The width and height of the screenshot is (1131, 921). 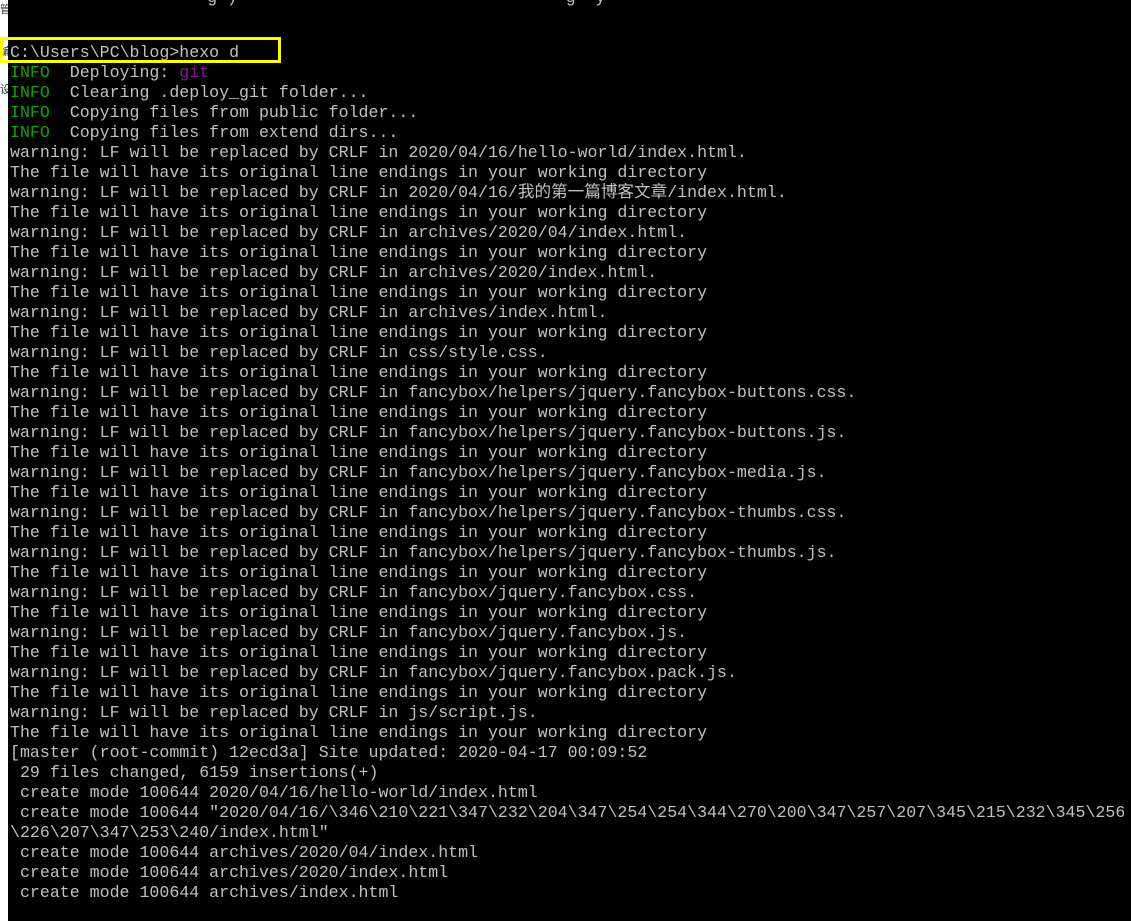 What do you see at coordinates (169, 832) in the screenshot?
I see `output-line: \226\207\347\253\240/index.html"` at bounding box center [169, 832].